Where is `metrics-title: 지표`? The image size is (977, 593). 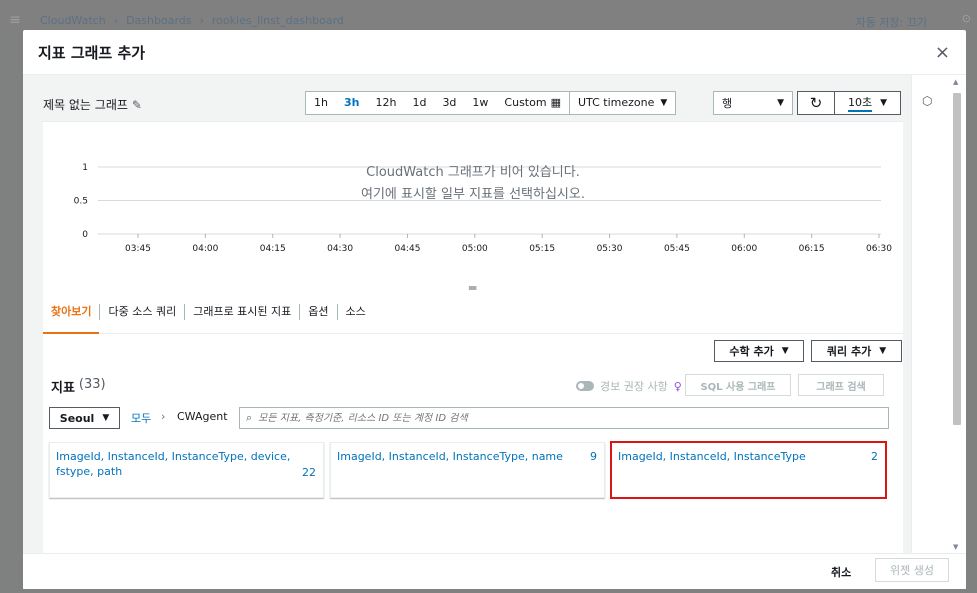 metrics-title: 지표 is located at coordinates (63, 388).